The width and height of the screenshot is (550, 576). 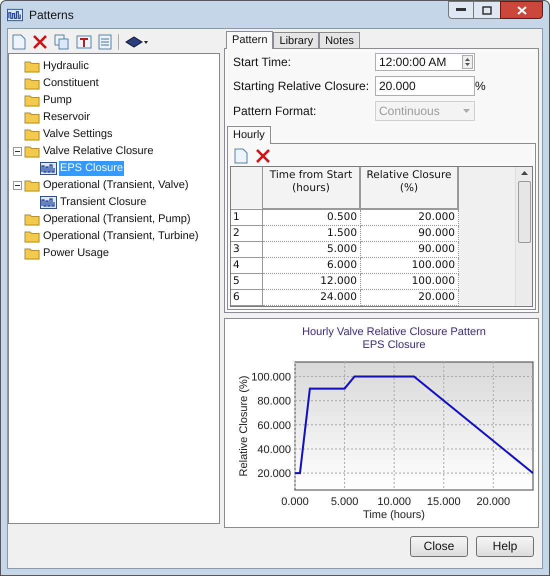 I want to click on unit-label: %, so click(x=481, y=86).